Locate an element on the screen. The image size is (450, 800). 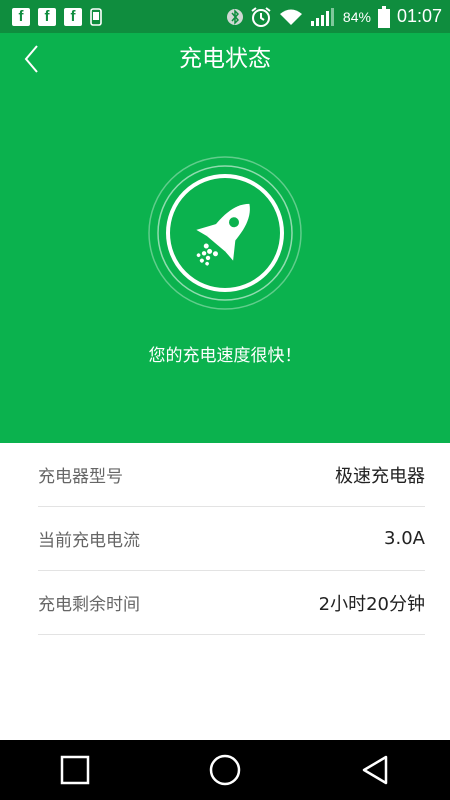
rocket-badge is located at coordinates (225, 233).